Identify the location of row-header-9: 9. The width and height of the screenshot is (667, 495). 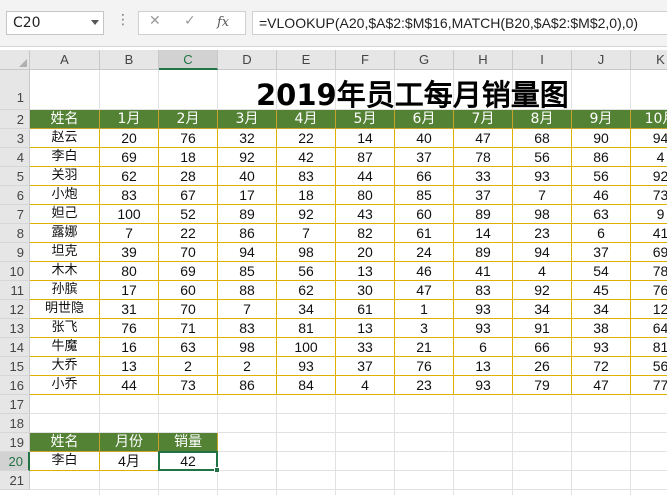
(15, 252).